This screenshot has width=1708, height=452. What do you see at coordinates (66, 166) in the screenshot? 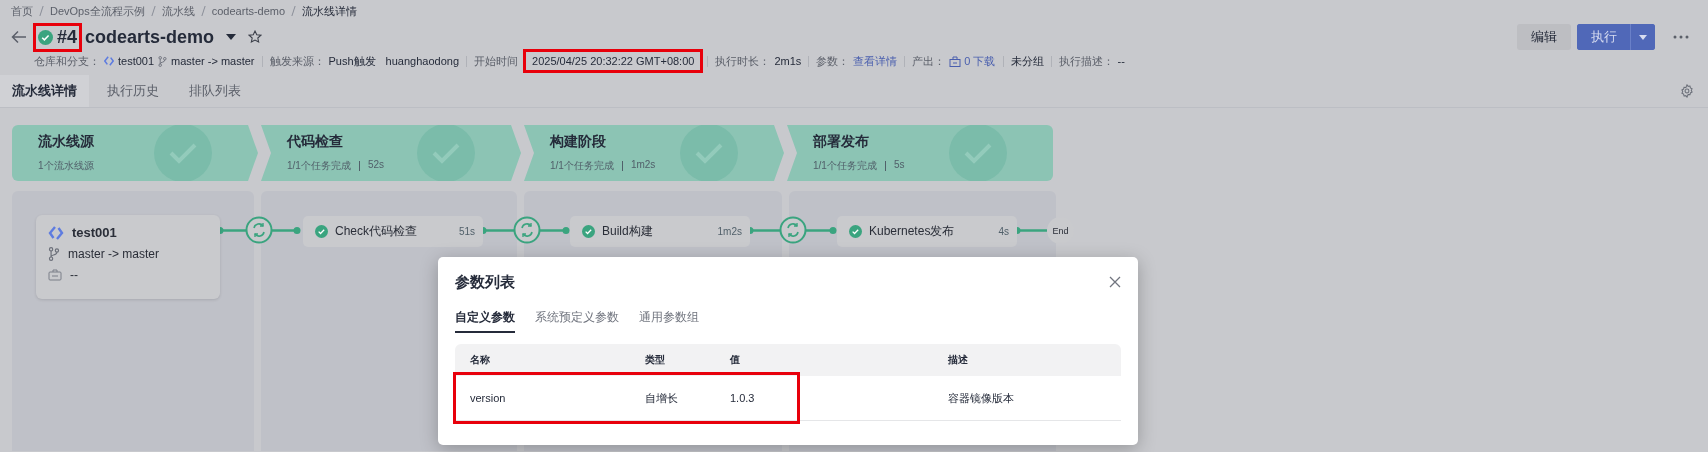
I see `stage-summary: 1个流水线源` at bounding box center [66, 166].